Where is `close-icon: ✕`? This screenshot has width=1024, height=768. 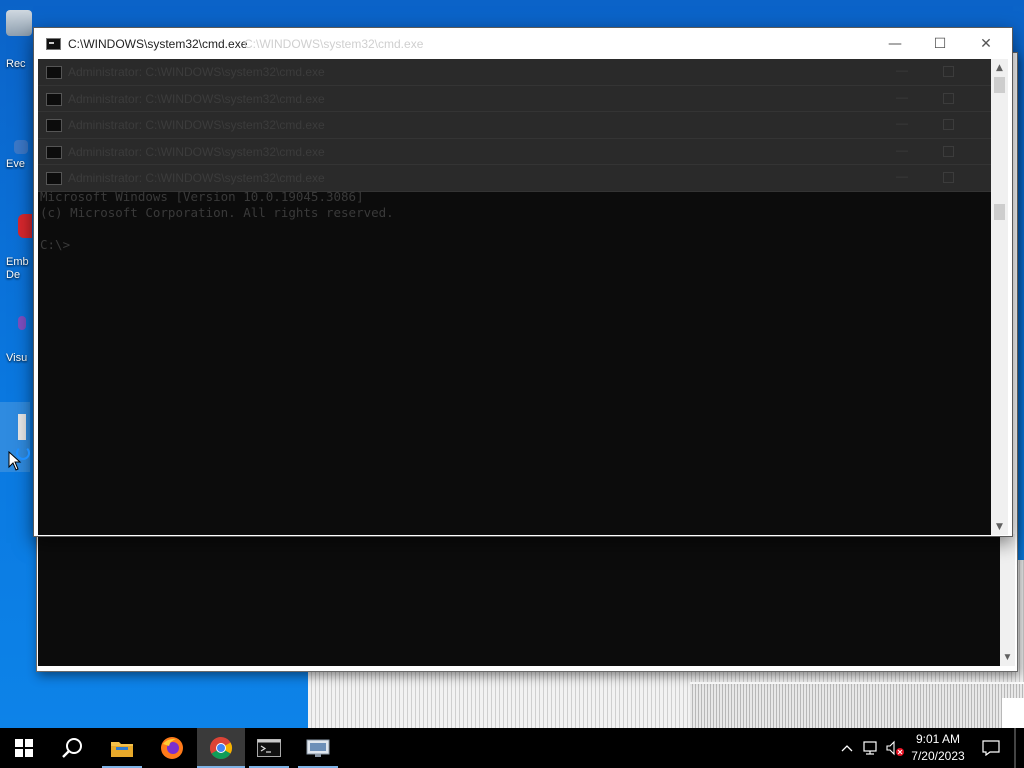
close-icon: ✕ is located at coordinates (986, 43).